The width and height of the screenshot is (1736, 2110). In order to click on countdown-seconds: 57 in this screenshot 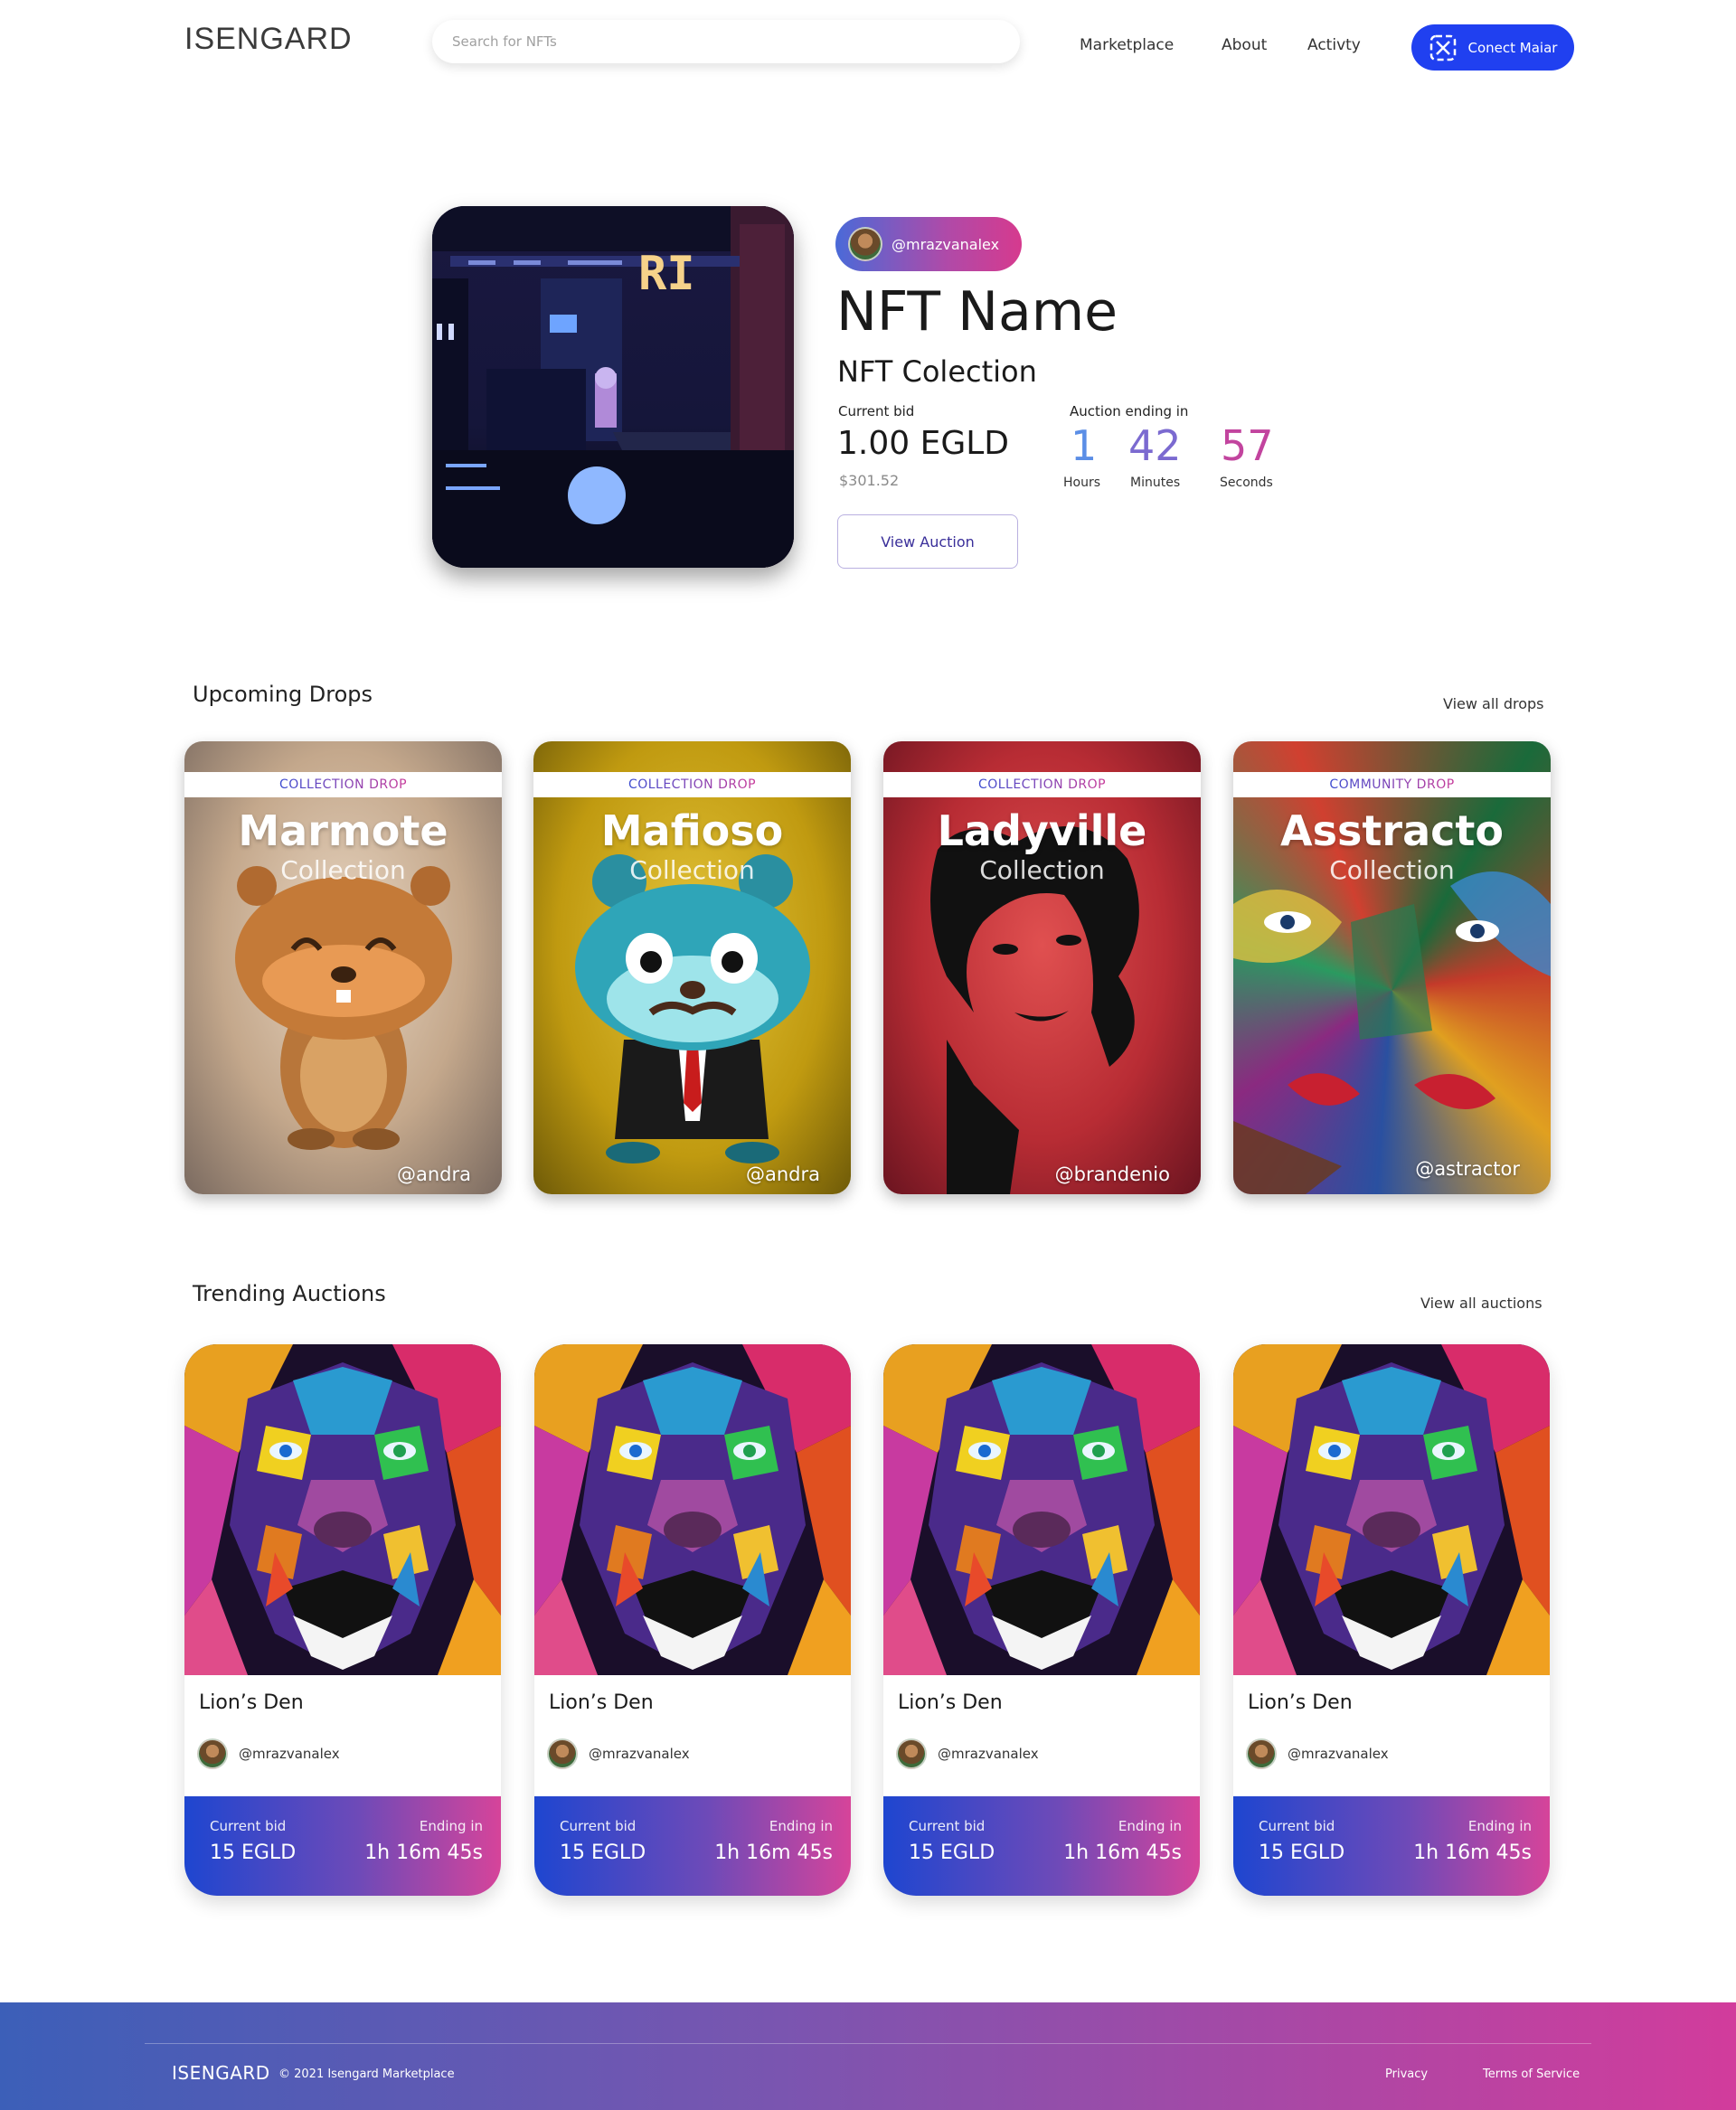, I will do `click(1248, 445)`.